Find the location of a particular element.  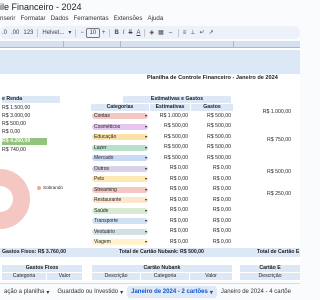

income-value: R$ 3.000,00 is located at coordinates (16, 116).